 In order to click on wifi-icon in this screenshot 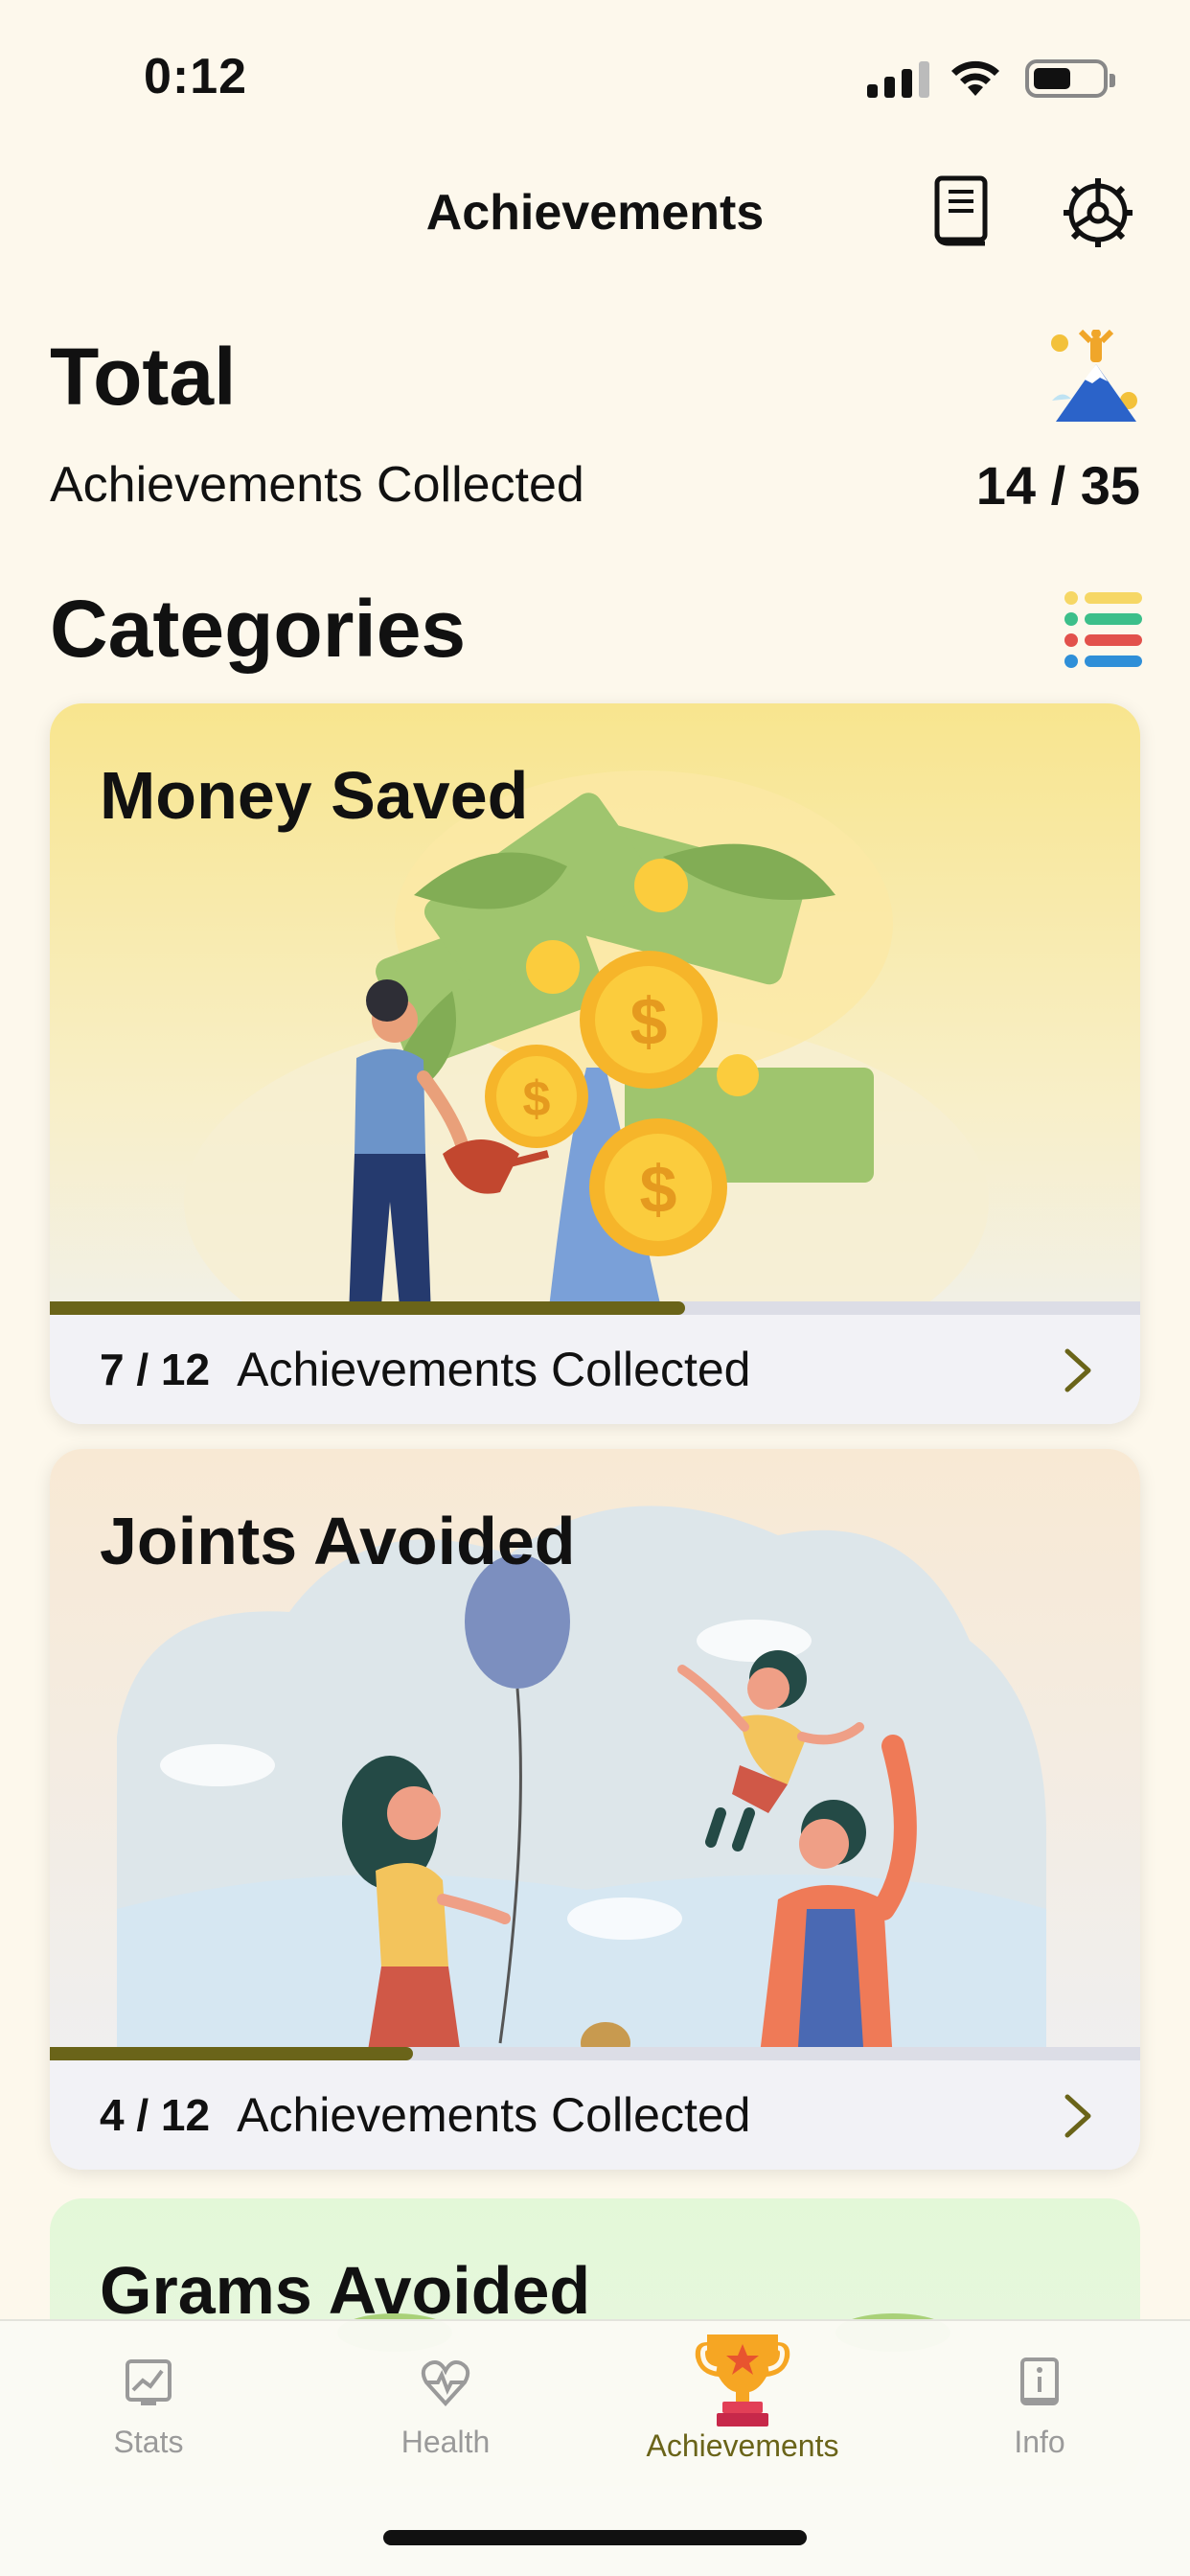, I will do `click(975, 78)`.